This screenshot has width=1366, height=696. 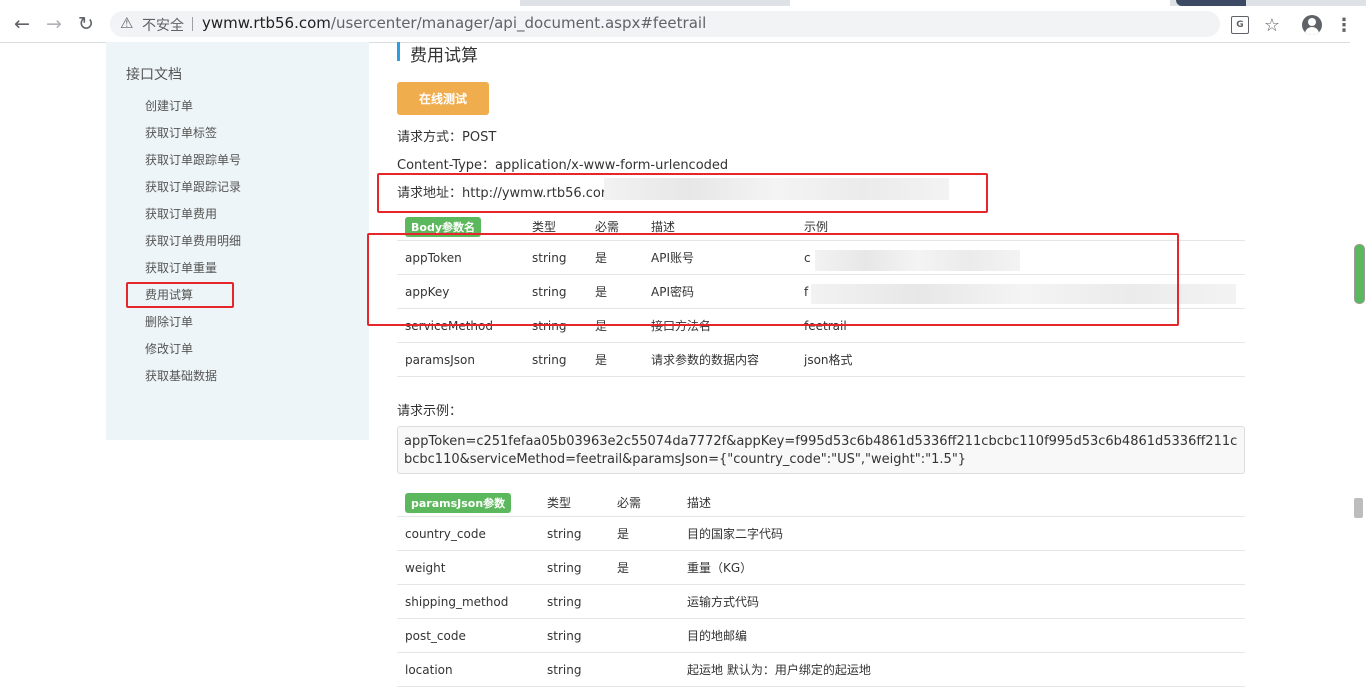 I want to click on param-name: country_code, so click(x=468, y=533).